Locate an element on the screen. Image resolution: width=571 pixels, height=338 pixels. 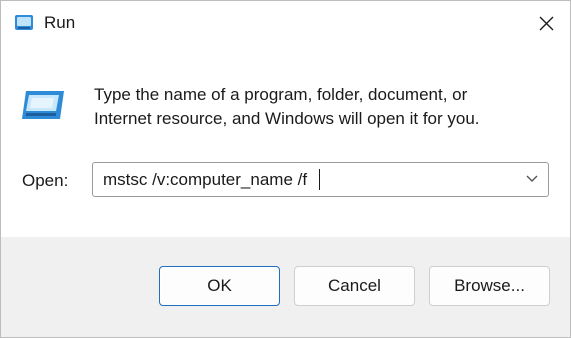
ok-button: OK is located at coordinates (219, 286).